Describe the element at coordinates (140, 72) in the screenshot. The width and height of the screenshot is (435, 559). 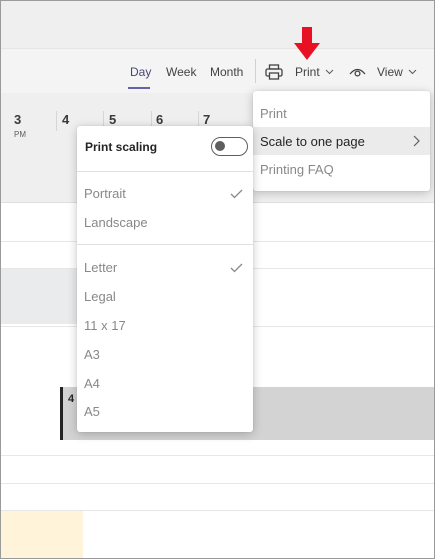
I see `tab-day: Day` at that location.